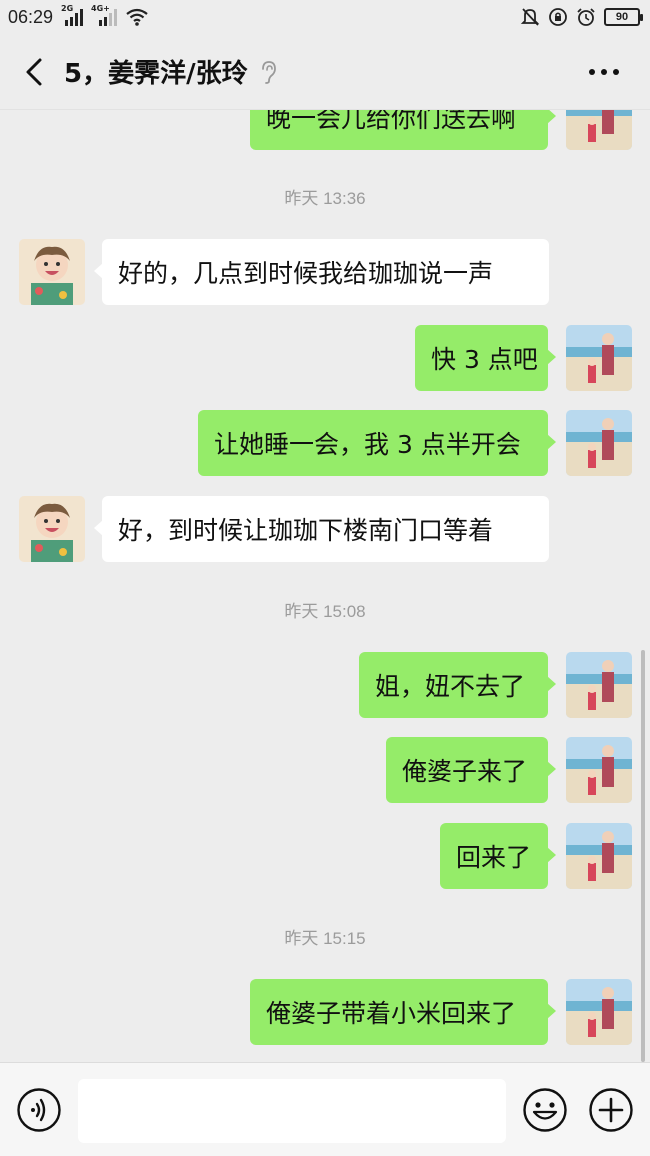 Image resolution: width=650 pixels, height=1156 pixels. I want to click on voice-button, so click(39, 1112).